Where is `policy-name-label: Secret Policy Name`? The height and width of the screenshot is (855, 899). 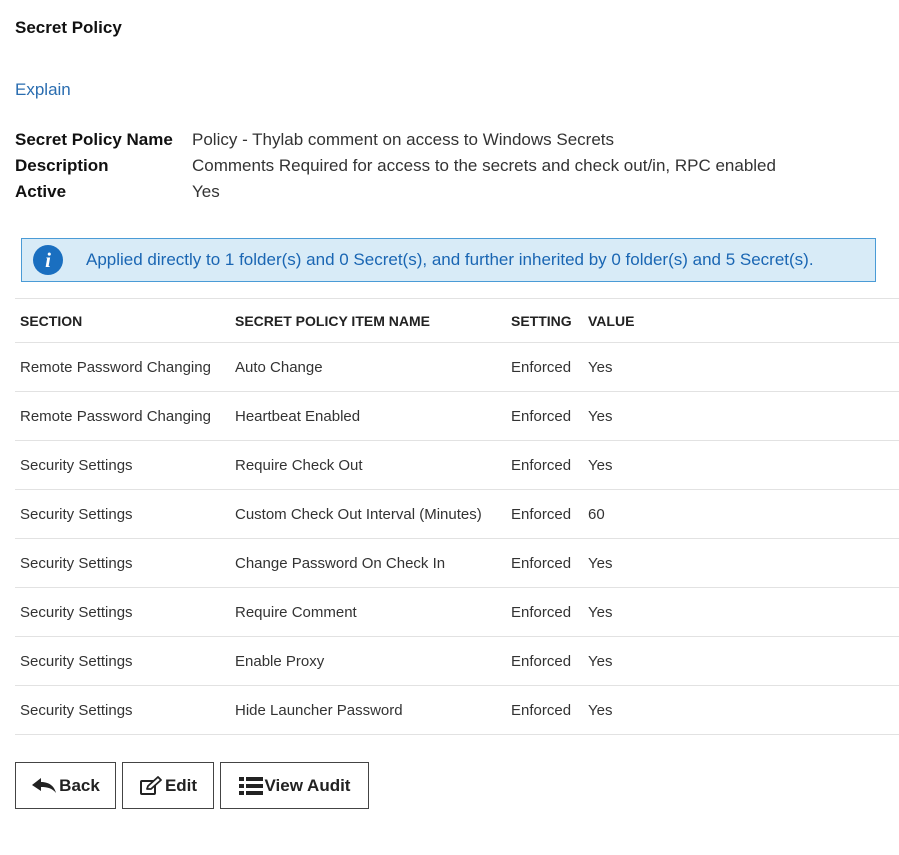 policy-name-label: Secret Policy Name is located at coordinates (94, 139).